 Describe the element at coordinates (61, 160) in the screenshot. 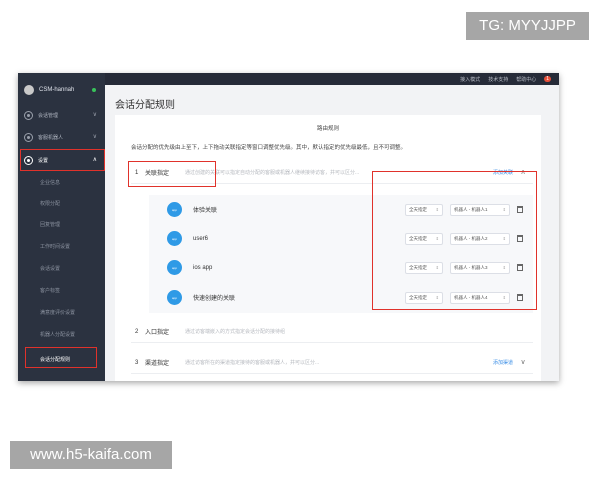

I see `sidebar-item-settings: 设置 ∧` at that location.